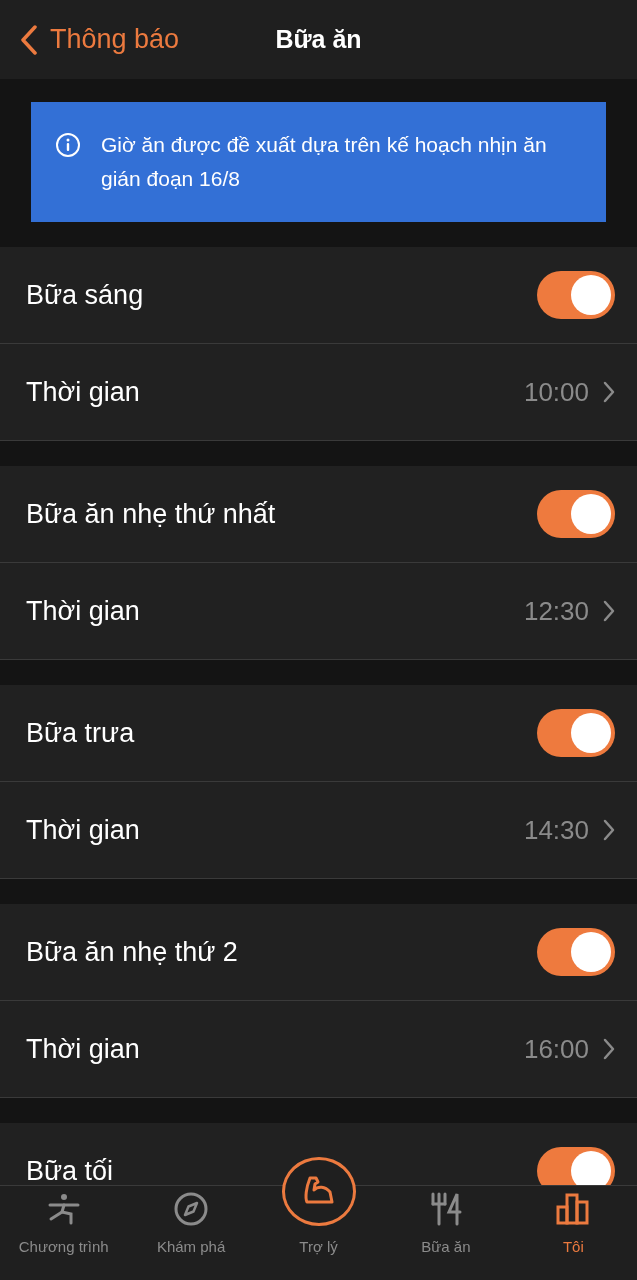 This screenshot has width=637, height=1280. I want to click on chart-icon, so click(573, 1208).